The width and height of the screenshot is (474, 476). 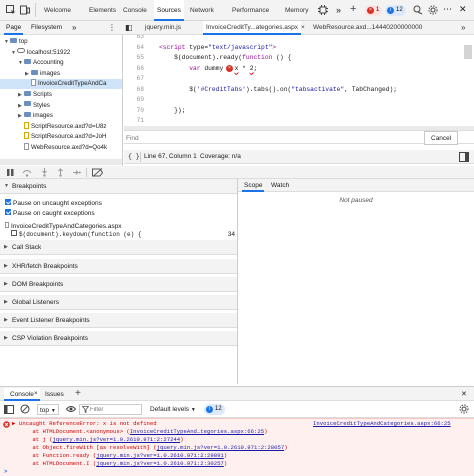 I want to click on tab-welcome: Welcome, so click(x=57, y=10).